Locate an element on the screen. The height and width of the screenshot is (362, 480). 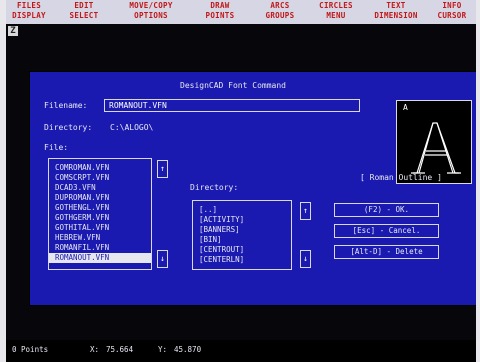
menu-circles-menu: CIRCLES MENU is located at coordinates (336, 11).